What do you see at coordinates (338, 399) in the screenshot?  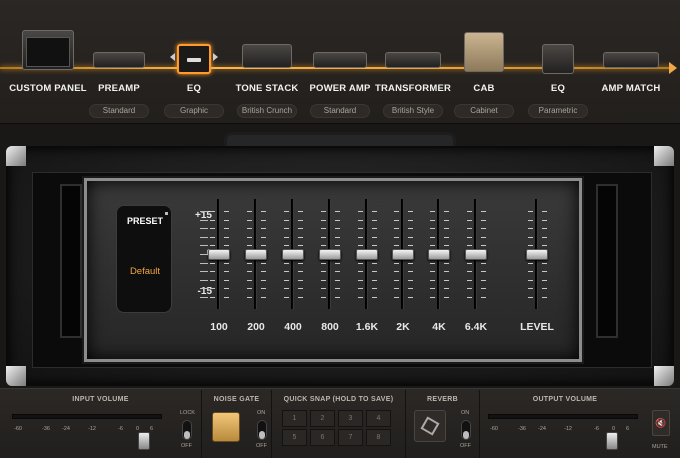 I see `section-title: QUICK SNAP (HOLD TO SAVE)` at bounding box center [338, 399].